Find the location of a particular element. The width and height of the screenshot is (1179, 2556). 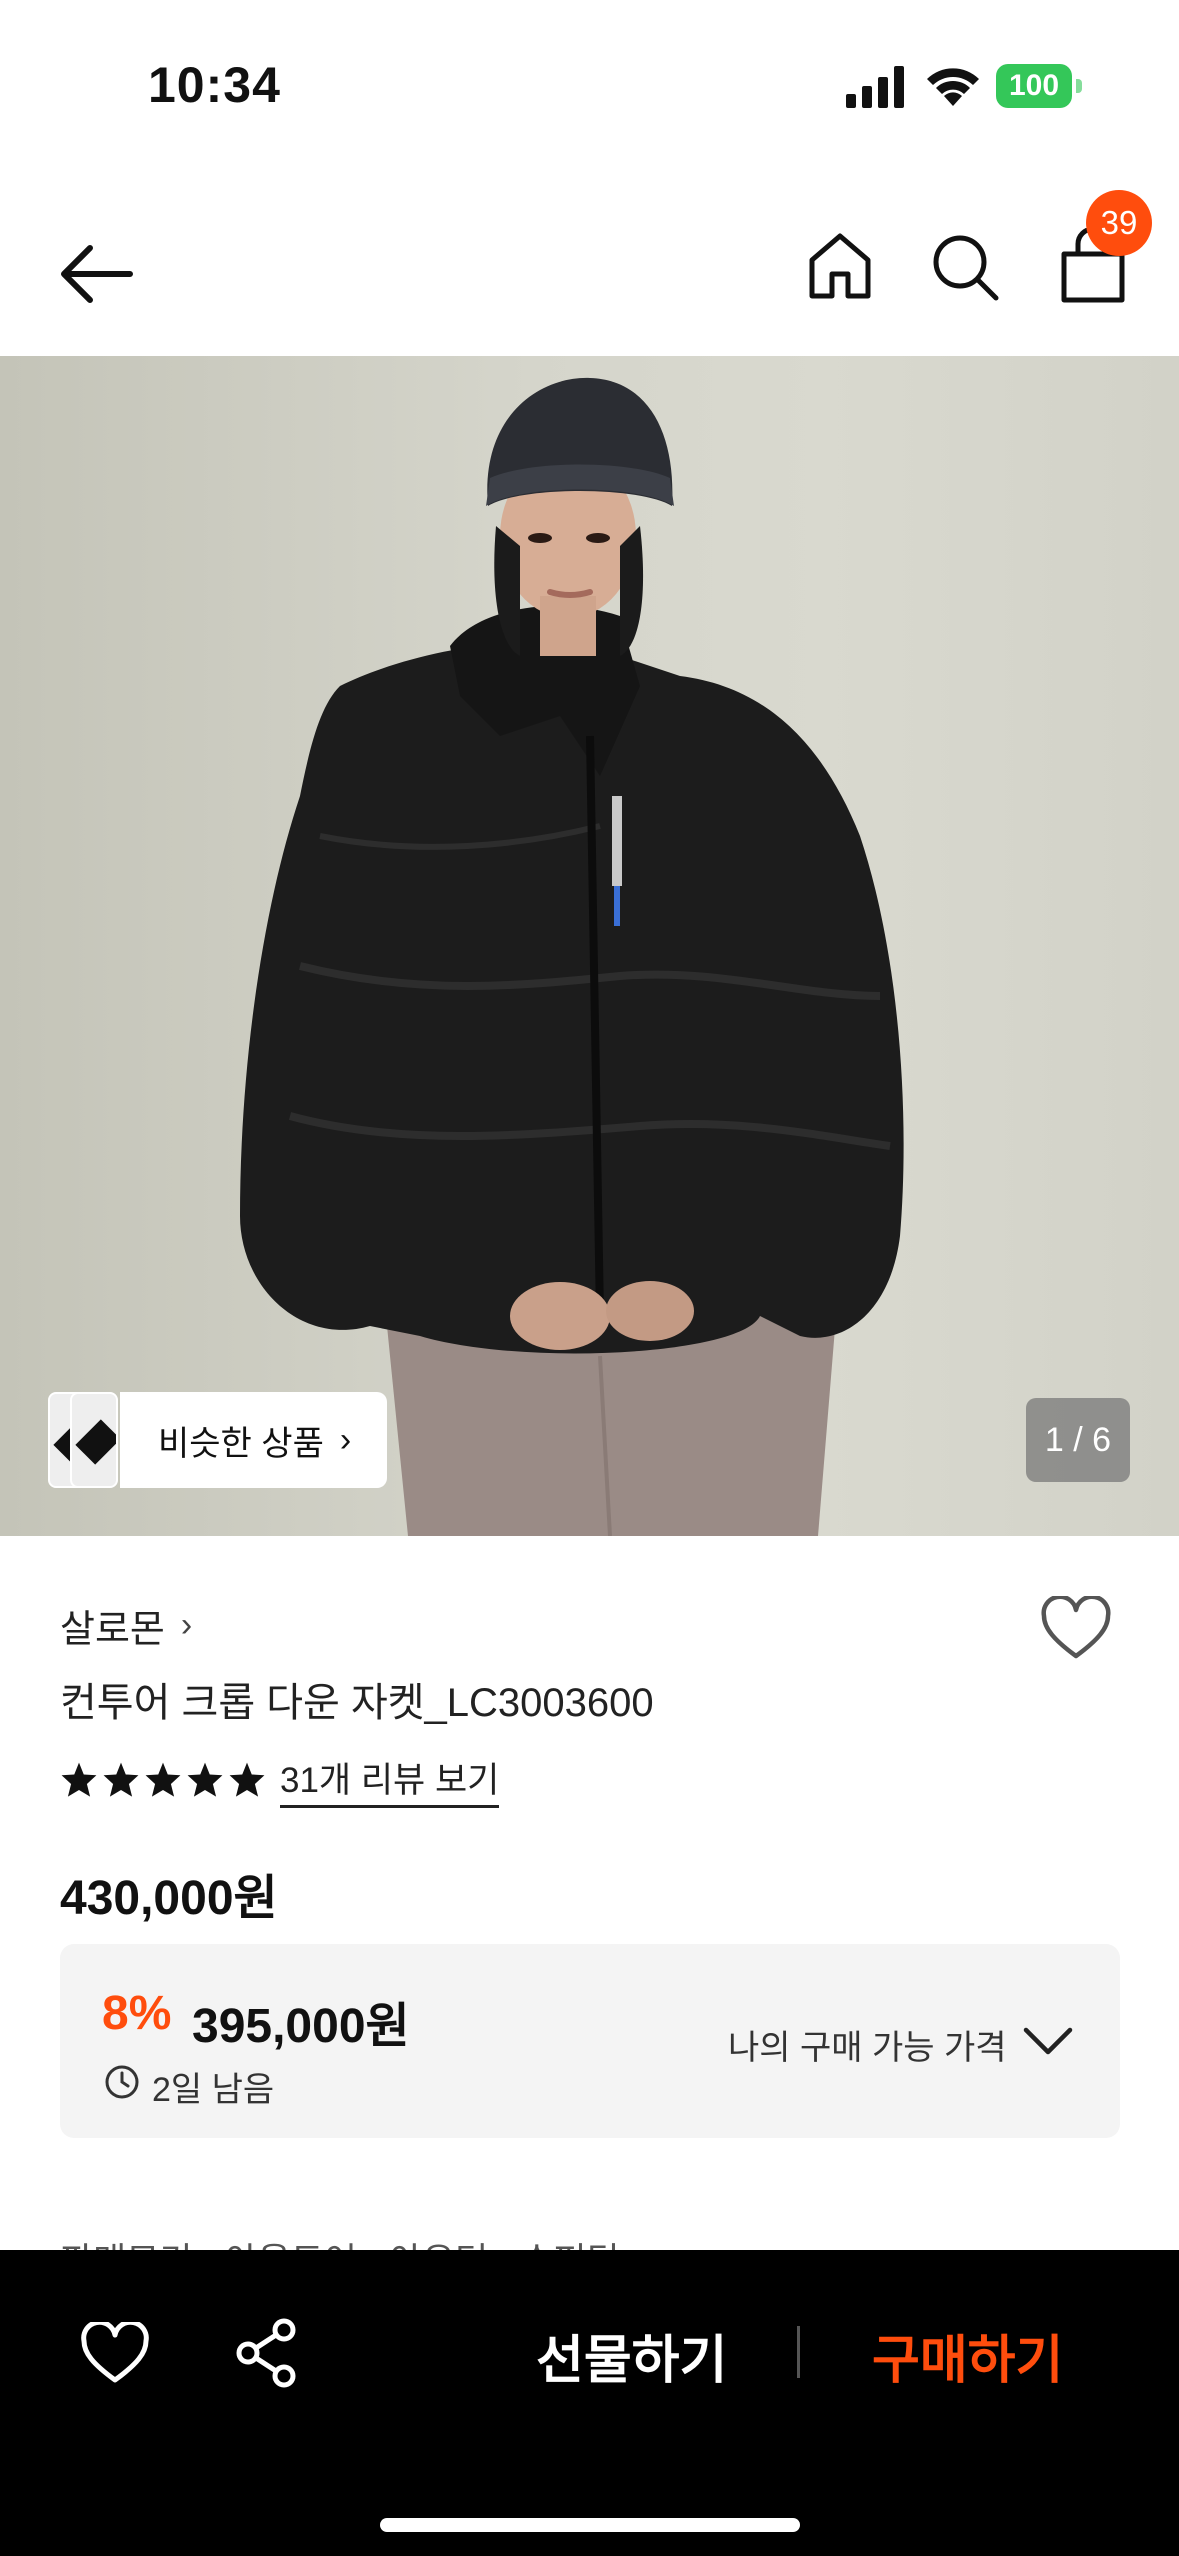

brand-name: 살로몬 is located at coordinates (112, 1630).